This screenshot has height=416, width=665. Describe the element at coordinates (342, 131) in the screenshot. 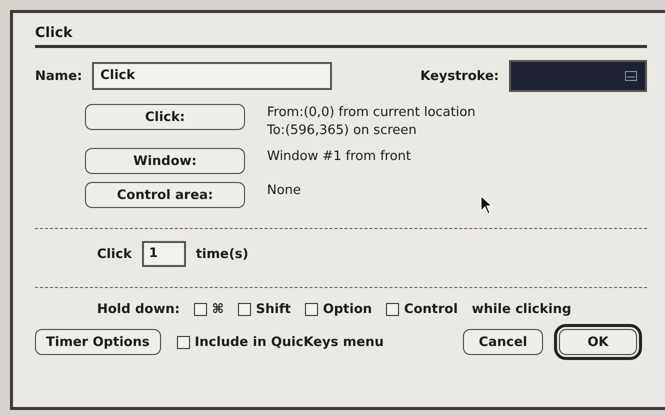

I see `action-description: To:(596,365) on screen` at that location.